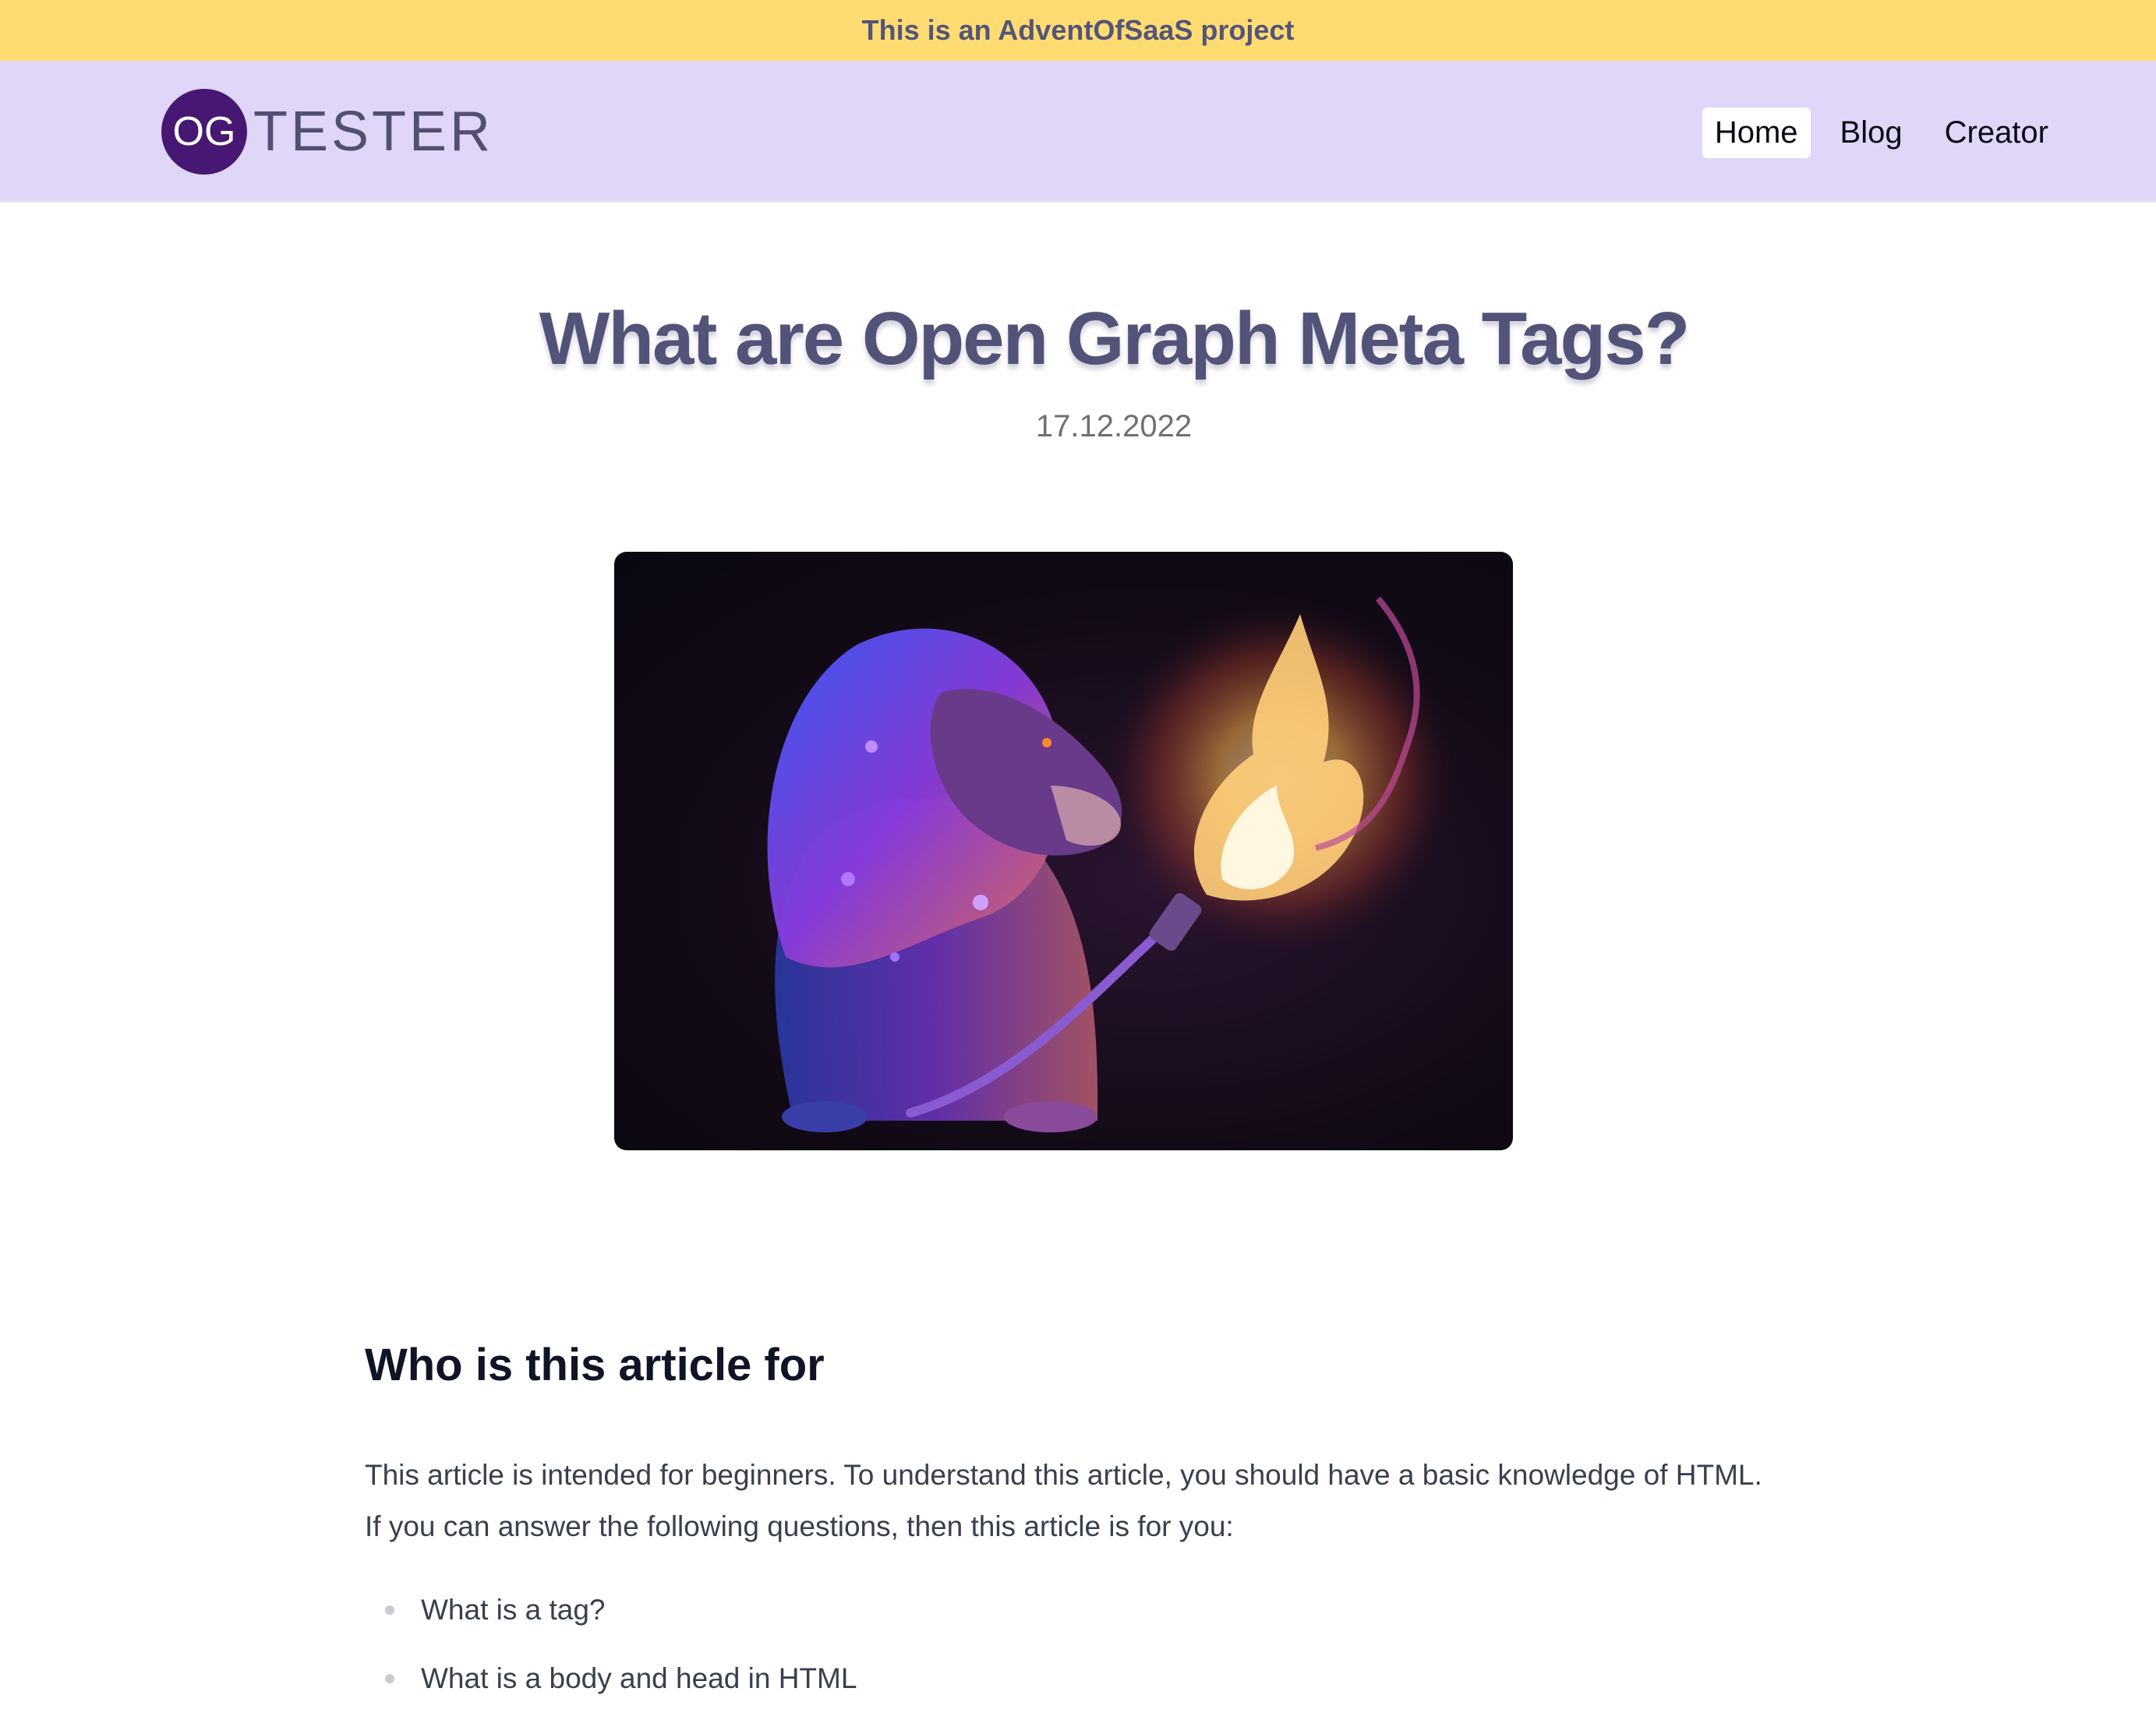 Image resolution: width=2156 pixels, height=1727 pixels. What do you see at coordinates (1756, 133) in the screenshot?
I see `nav-home-link: Home` at bounding box center [1756, 133].